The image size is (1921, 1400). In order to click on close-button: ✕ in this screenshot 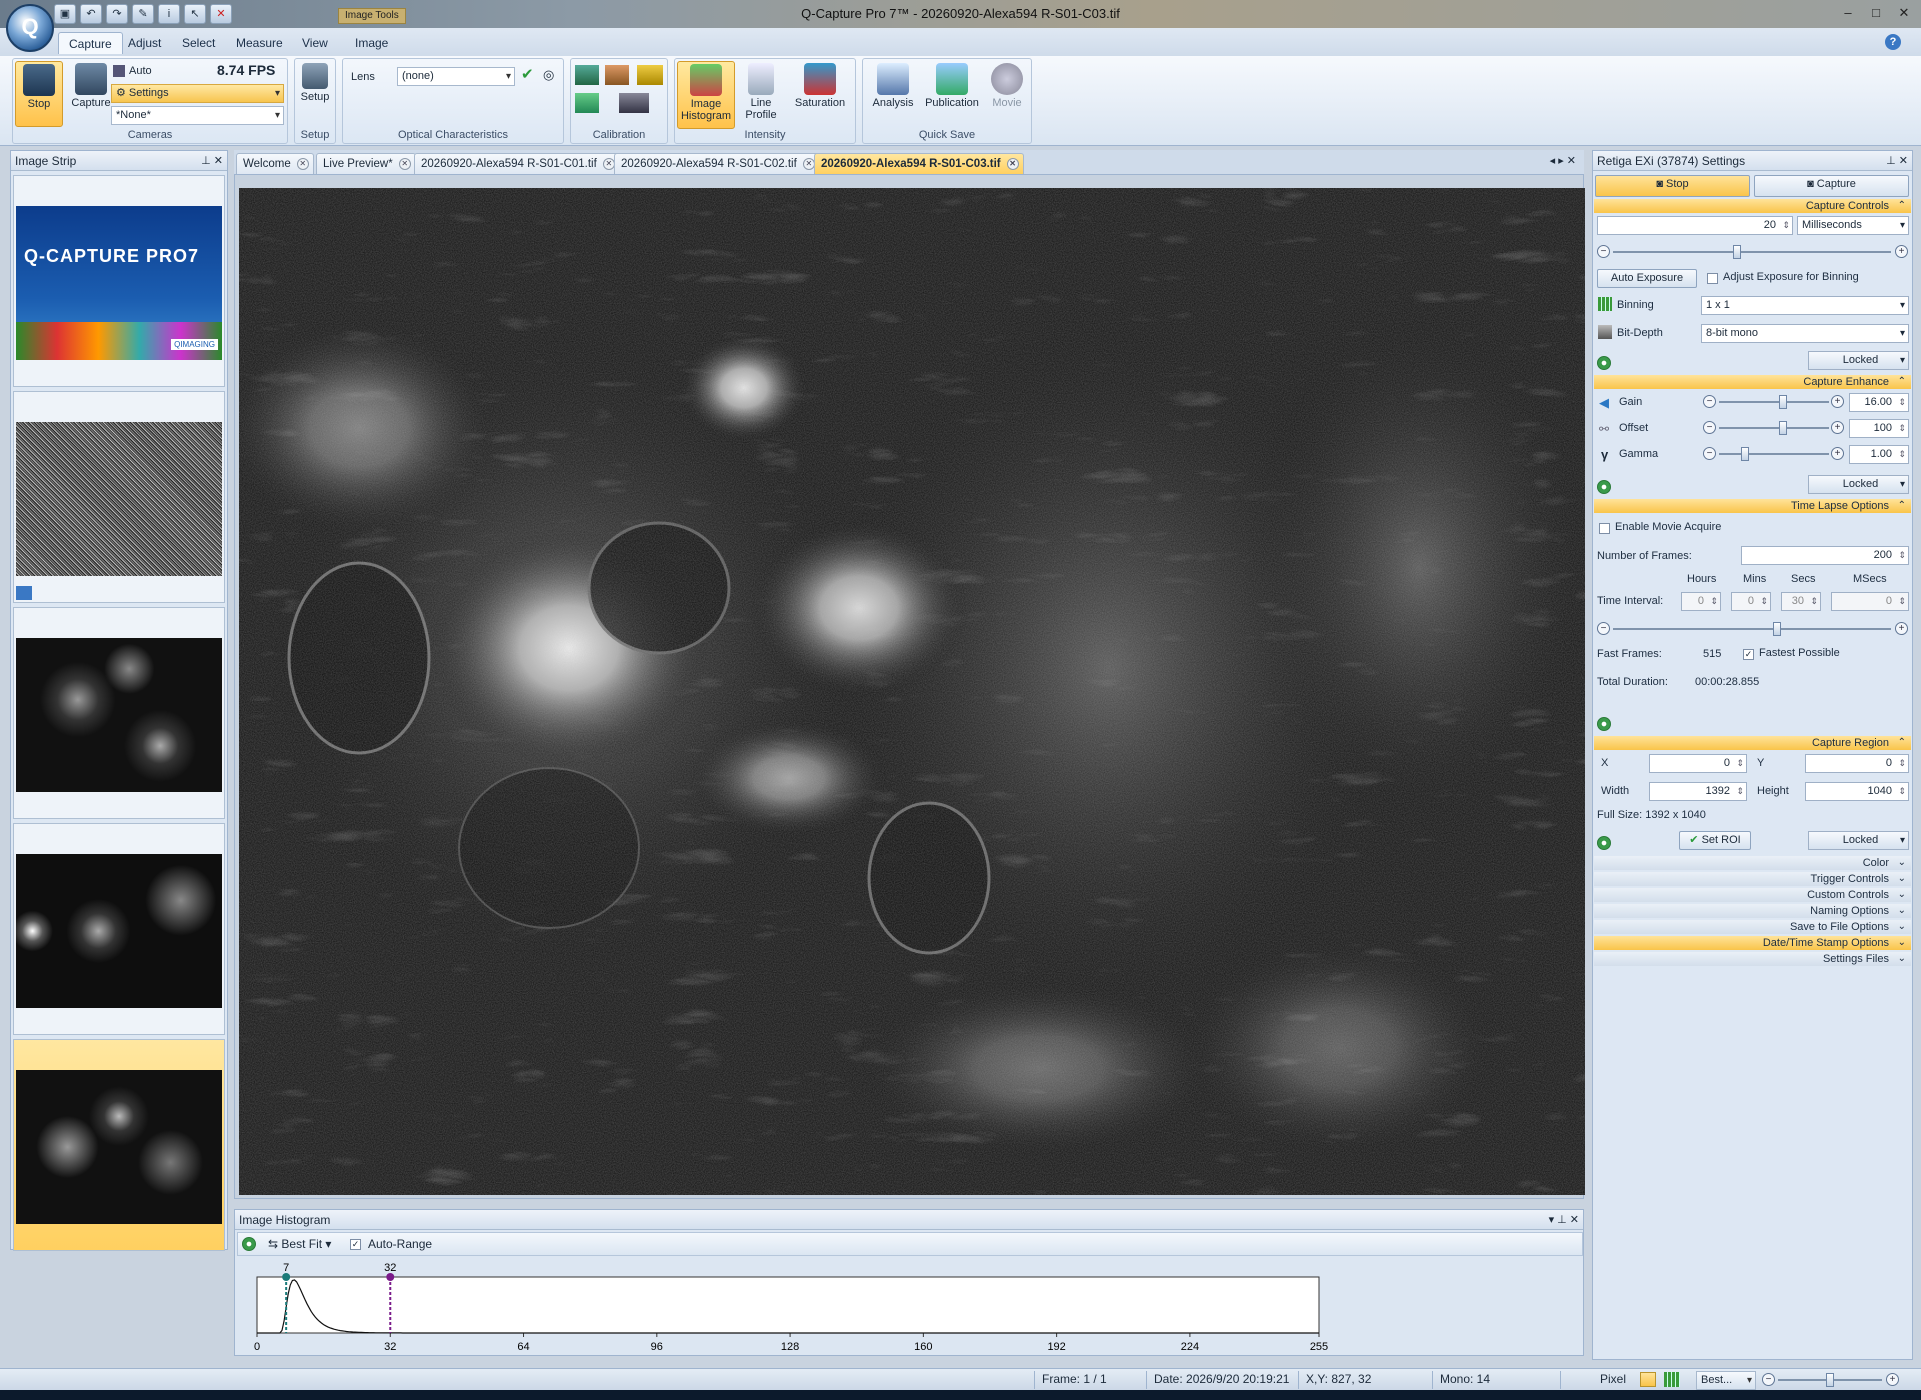, I will do `click(1904, 13)`.